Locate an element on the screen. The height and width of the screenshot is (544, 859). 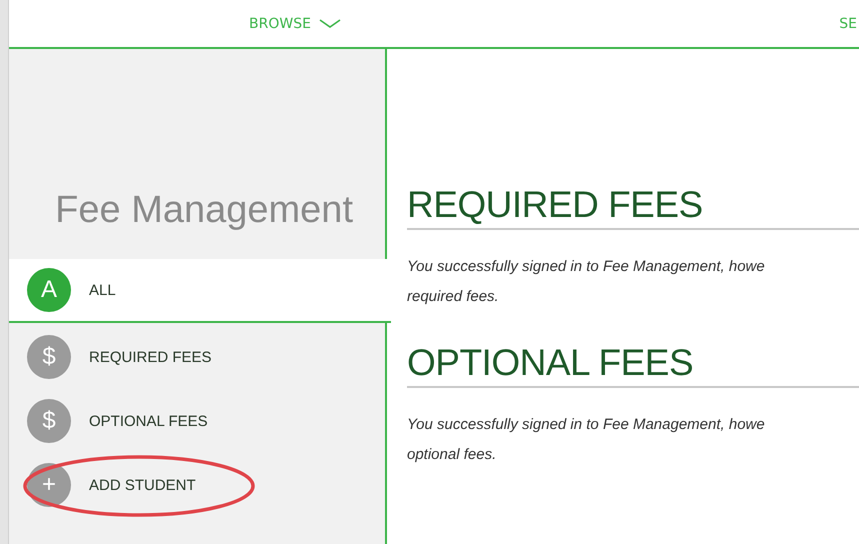
sidebar-item: A ALL is located at coordinates (200, 291).